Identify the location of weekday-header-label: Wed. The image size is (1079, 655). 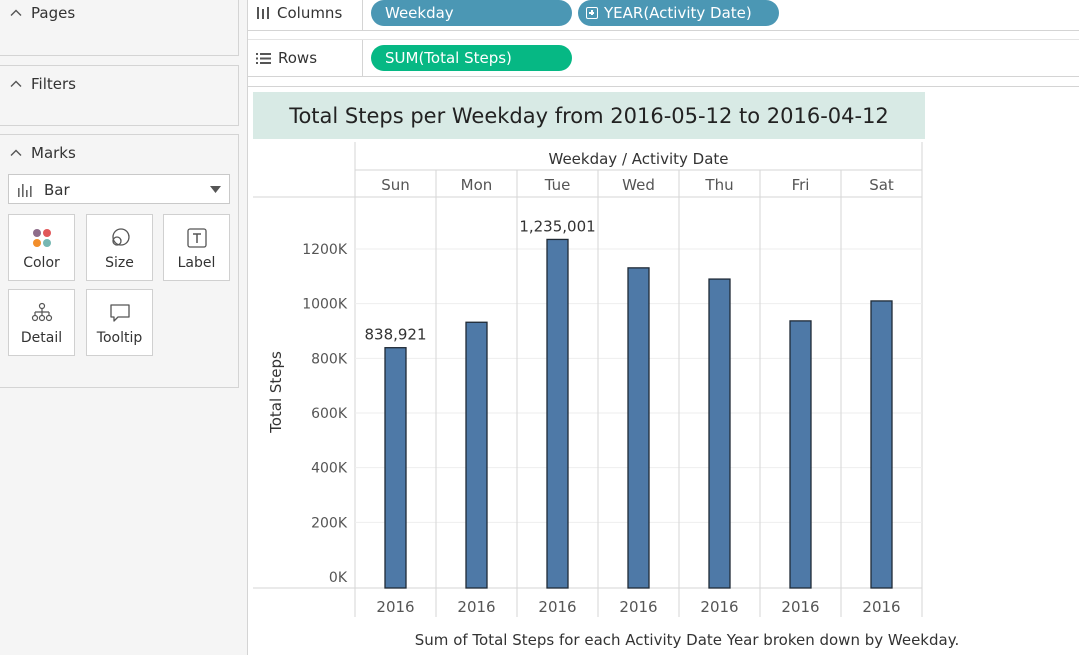
(638, 185).